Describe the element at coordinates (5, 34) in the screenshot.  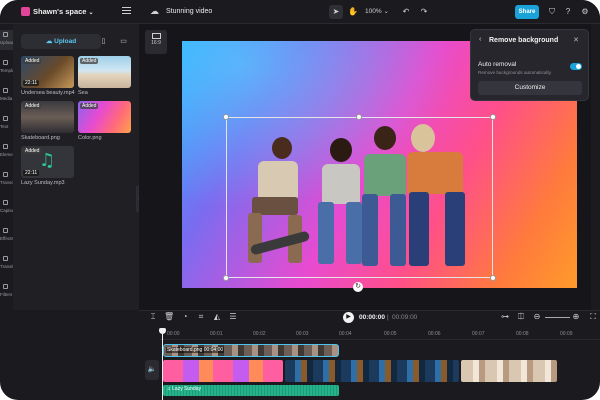
I see `upload-icon` at that location.